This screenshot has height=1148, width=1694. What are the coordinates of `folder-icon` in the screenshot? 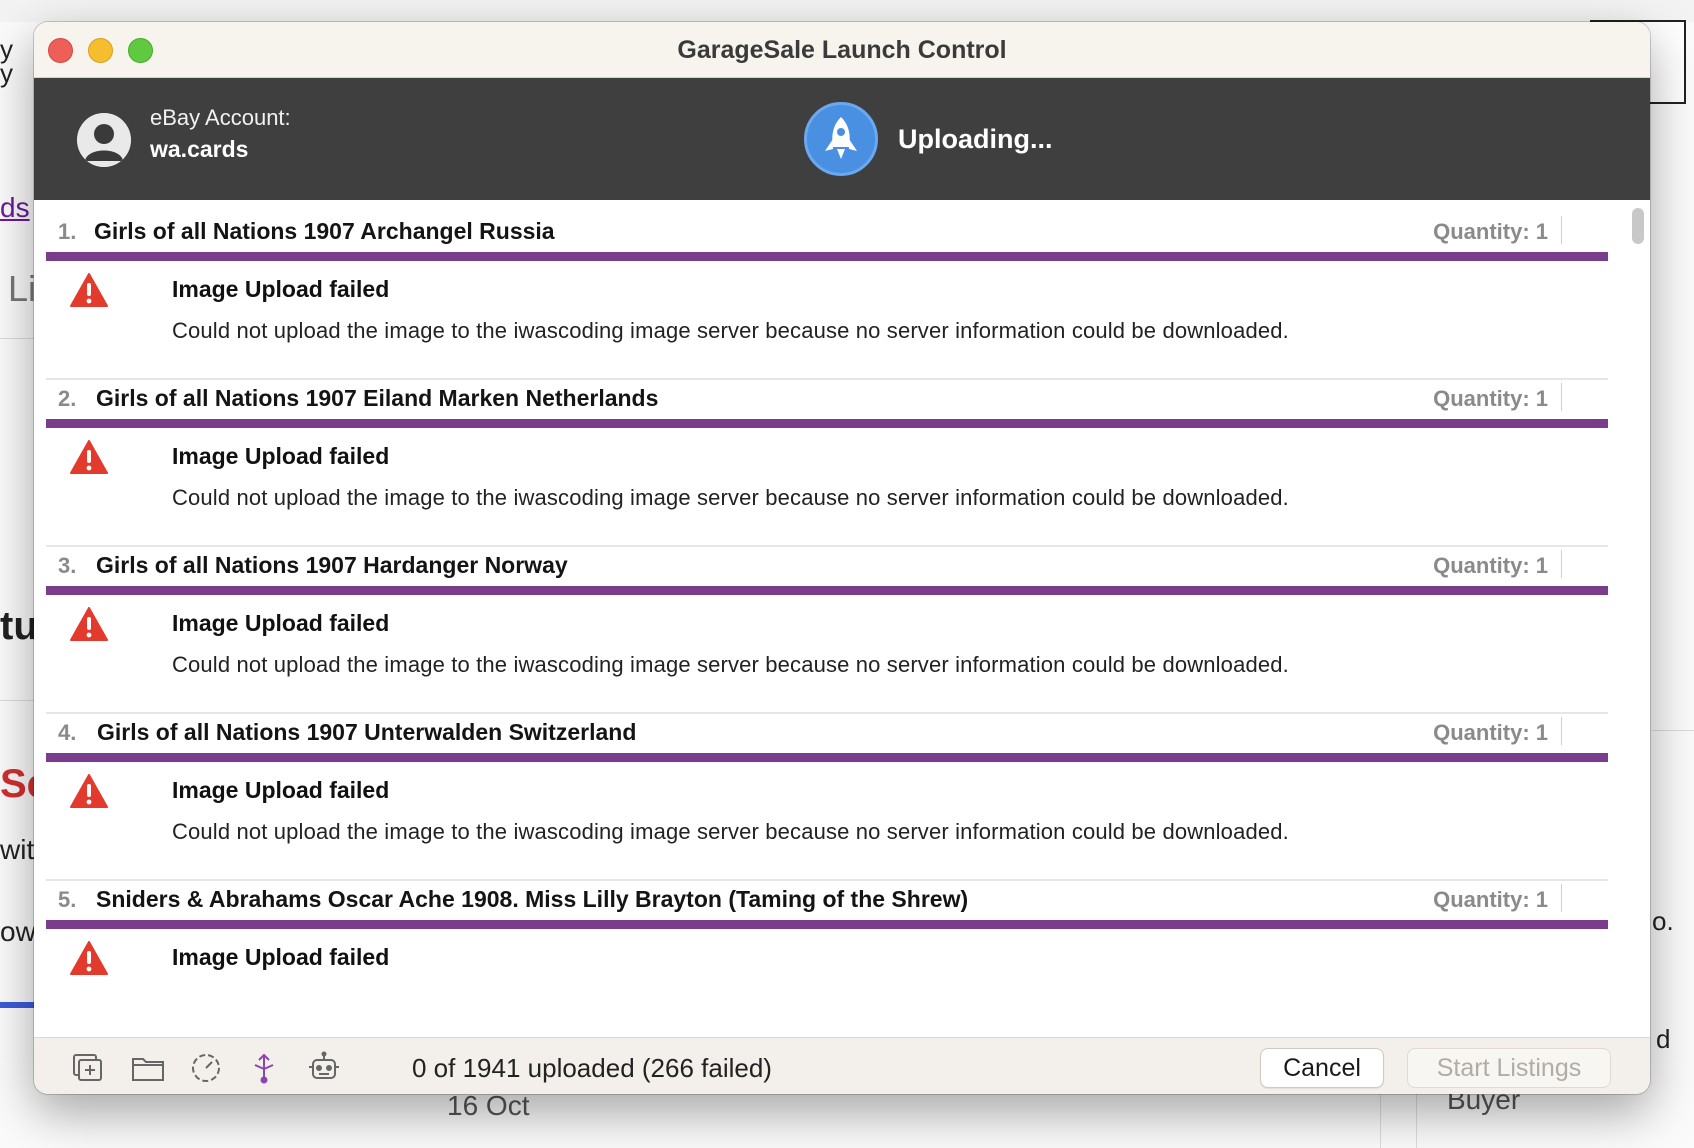 It's located at (148, 1068).